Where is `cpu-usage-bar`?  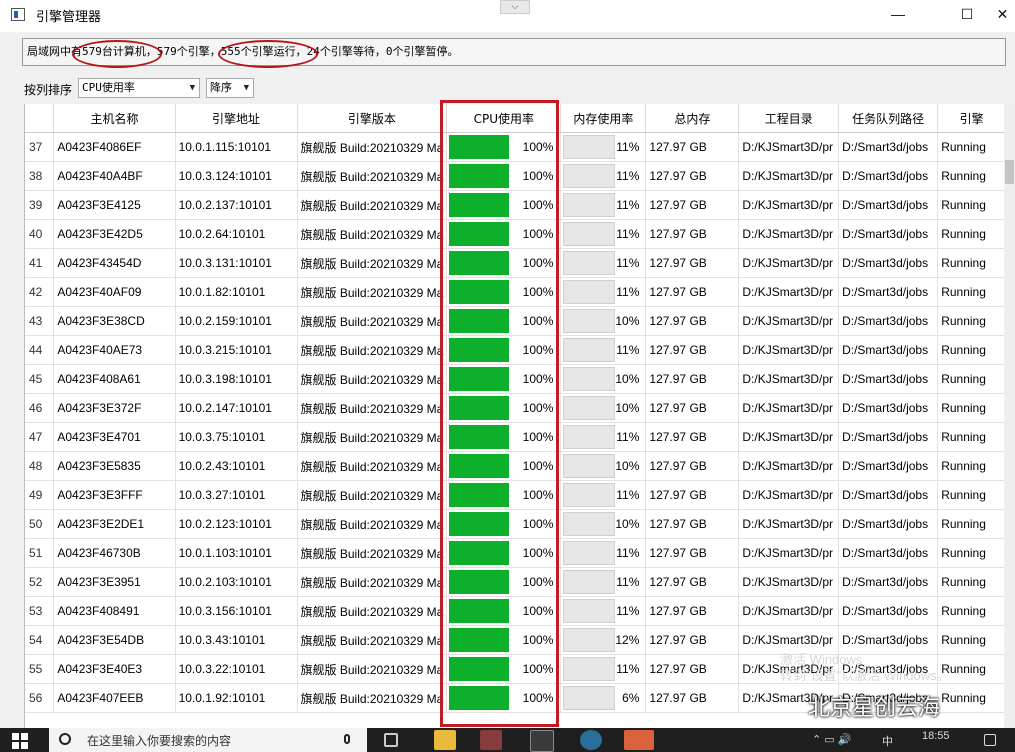 cpu-usage-bar is located at coordinates (479, 379).